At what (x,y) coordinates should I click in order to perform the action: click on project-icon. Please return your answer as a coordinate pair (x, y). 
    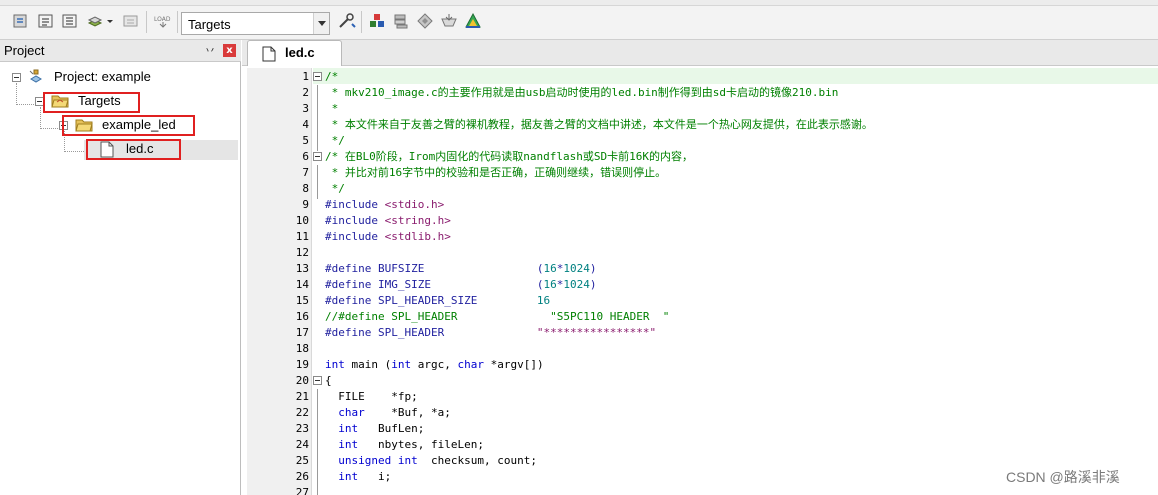
    Looking at the image, I should click on (36, 78).